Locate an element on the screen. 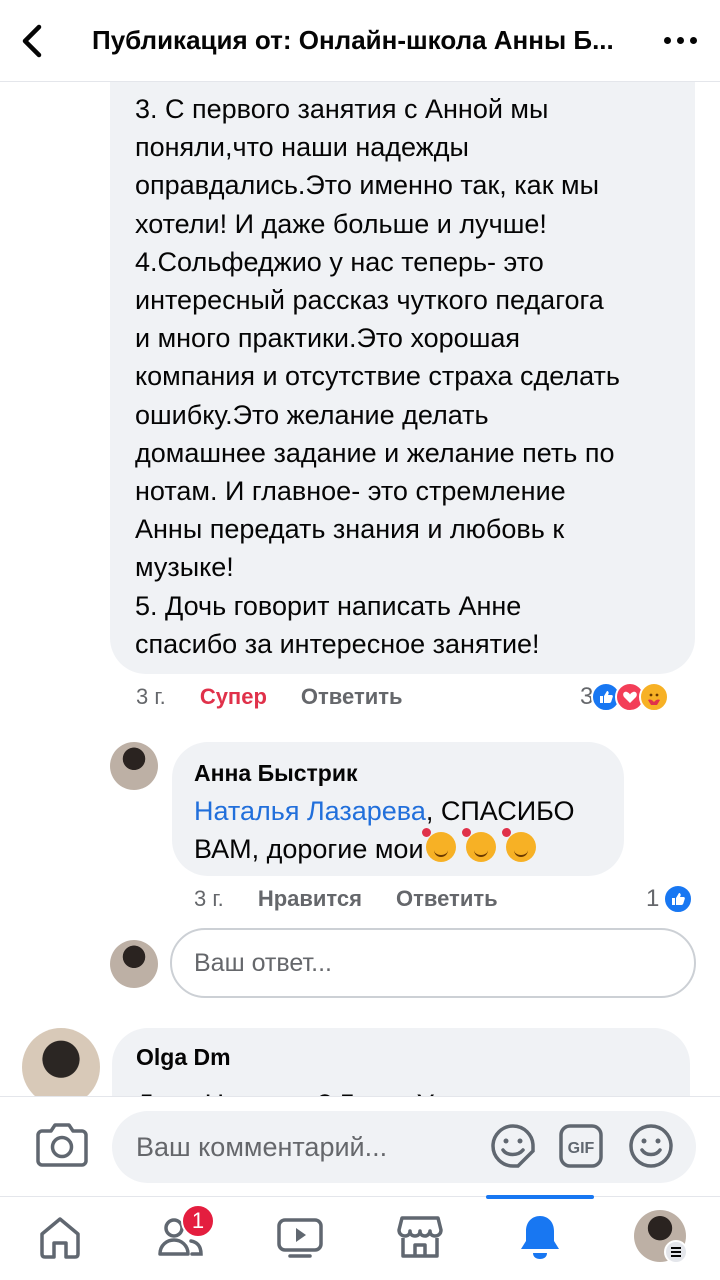 This screenshot has width=720, height=1280. gif-icon: GIF is located at coordinates (581, 1146).